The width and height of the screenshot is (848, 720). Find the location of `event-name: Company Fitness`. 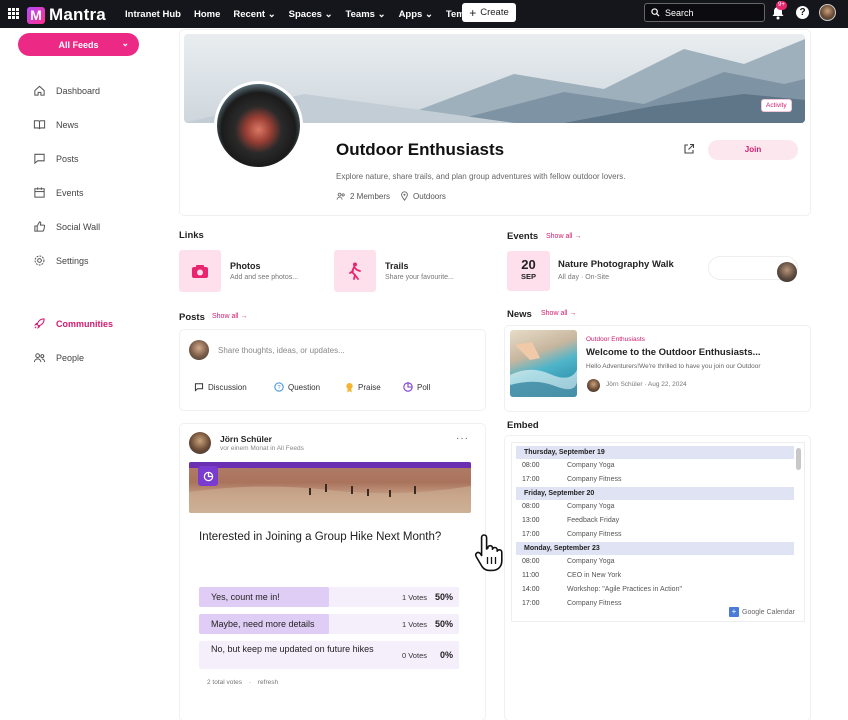

event-name: Company Fitness is located at coordinates (594, 603).